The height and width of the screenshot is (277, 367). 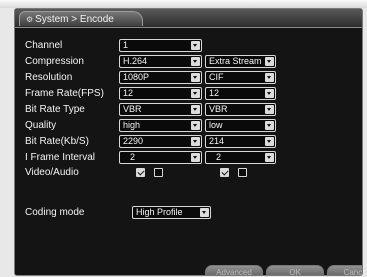 What do you see at coordinates (344, 270) in the screenshot?
I see `cancel-button: Cancel` at bounding box center [344, 270].